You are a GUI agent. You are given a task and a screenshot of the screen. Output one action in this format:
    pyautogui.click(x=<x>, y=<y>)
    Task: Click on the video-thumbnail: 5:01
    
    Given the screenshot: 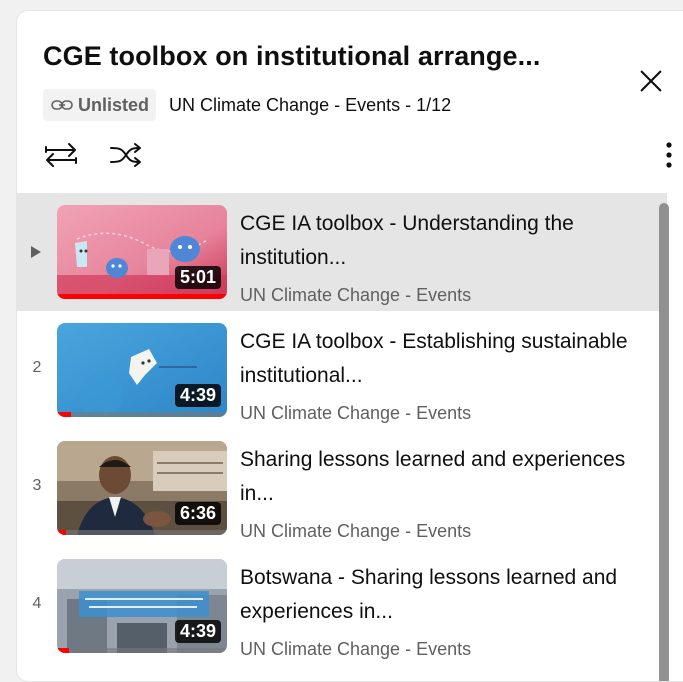 What is the action you would take?
    pyautogui.click(x=142, y=252)
    